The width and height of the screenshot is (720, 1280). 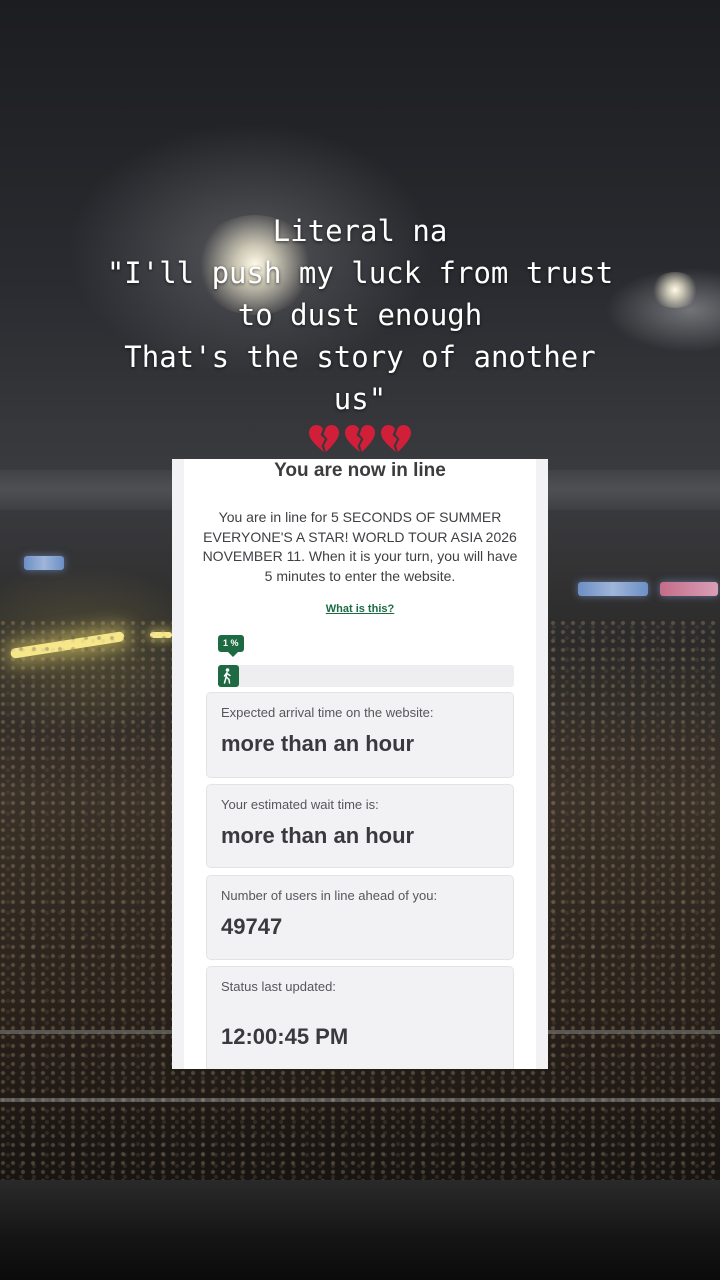 I want to click on caption-line: us", so click(x=360, y=399).